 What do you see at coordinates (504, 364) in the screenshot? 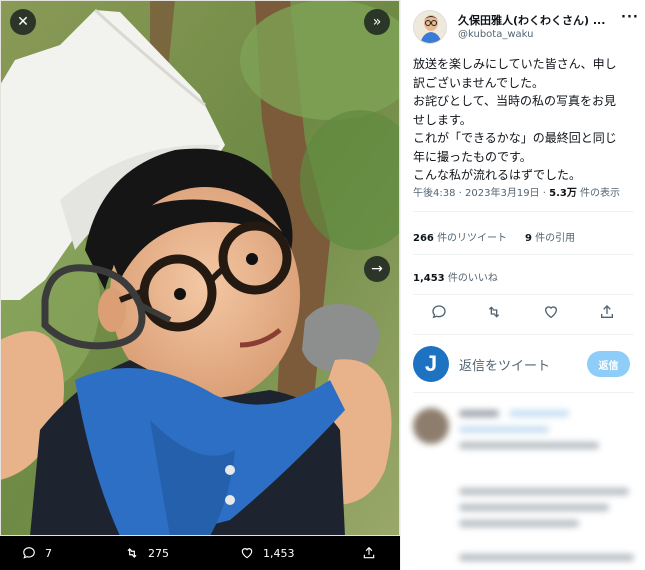
I see `reply-input: 返信をツイート` at bounding box center [504, 364].